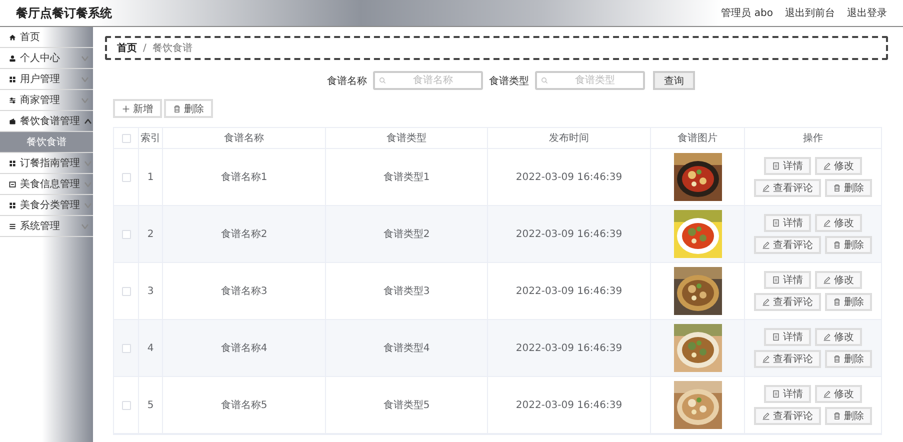 This screenshot has width=903, height=442. I want to click on table-cell: 2, so click(151, 234).